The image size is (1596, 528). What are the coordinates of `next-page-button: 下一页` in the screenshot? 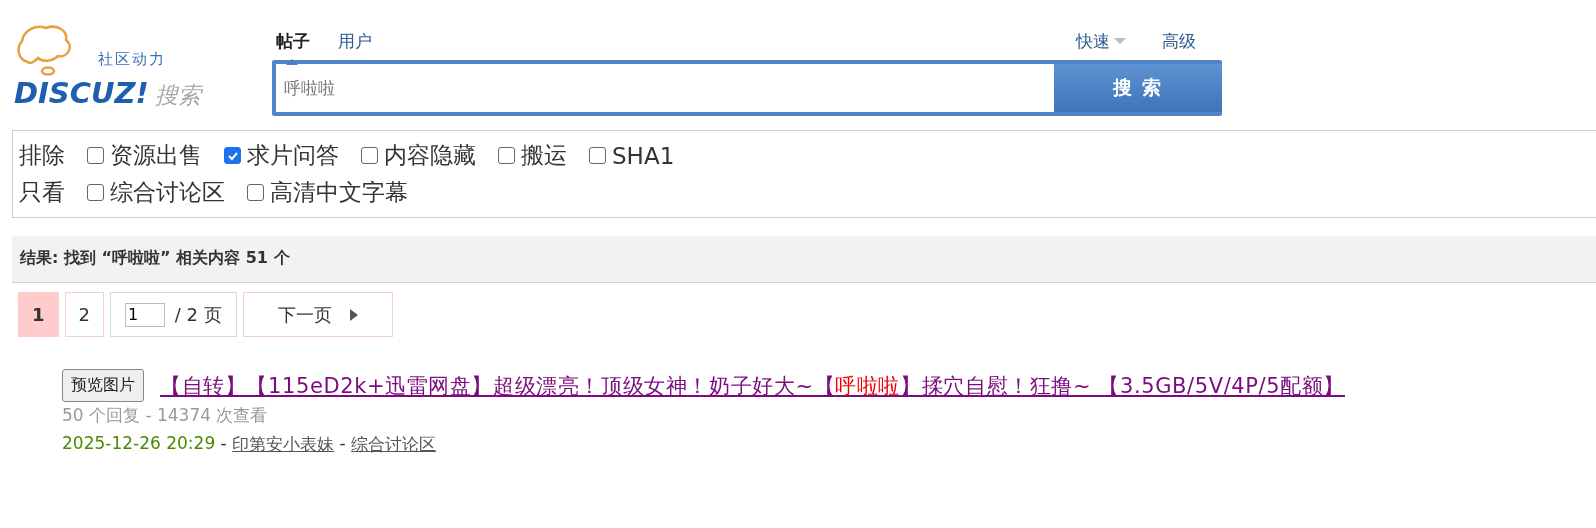 It's located at (317, 314).